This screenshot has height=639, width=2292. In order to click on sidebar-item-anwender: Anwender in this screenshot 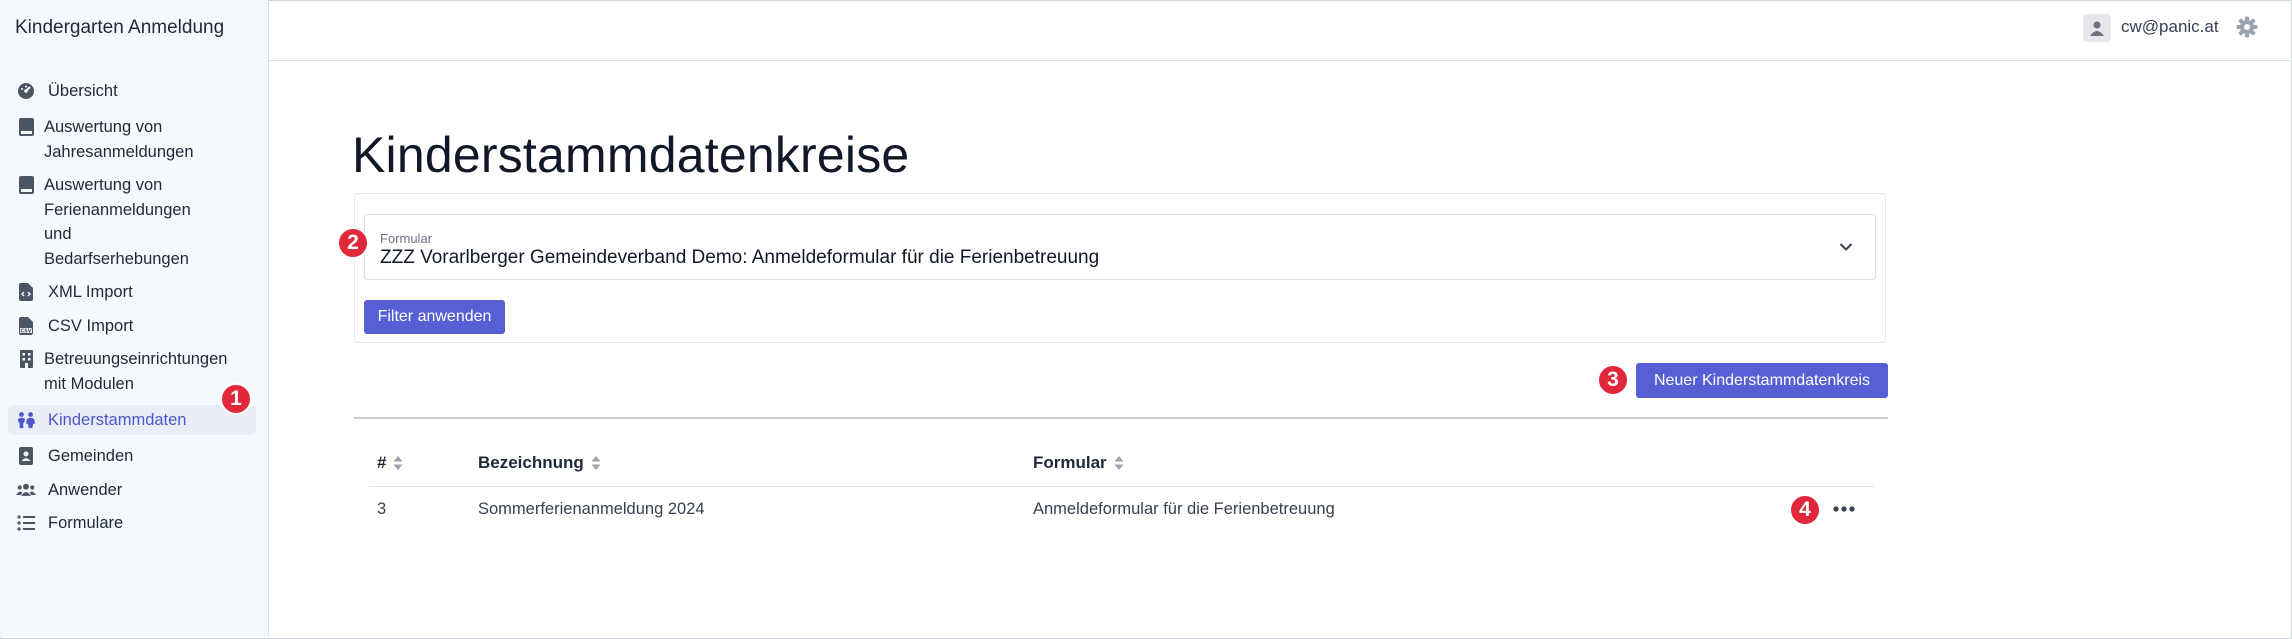, I will do `click(132, 490)`.